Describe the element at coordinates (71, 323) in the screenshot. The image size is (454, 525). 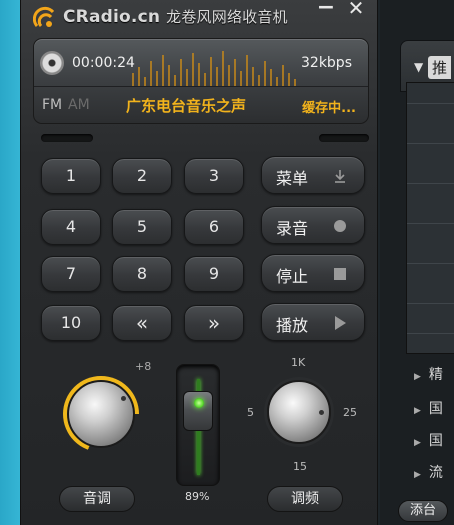
I see `preset-button-10: 10` at that location.